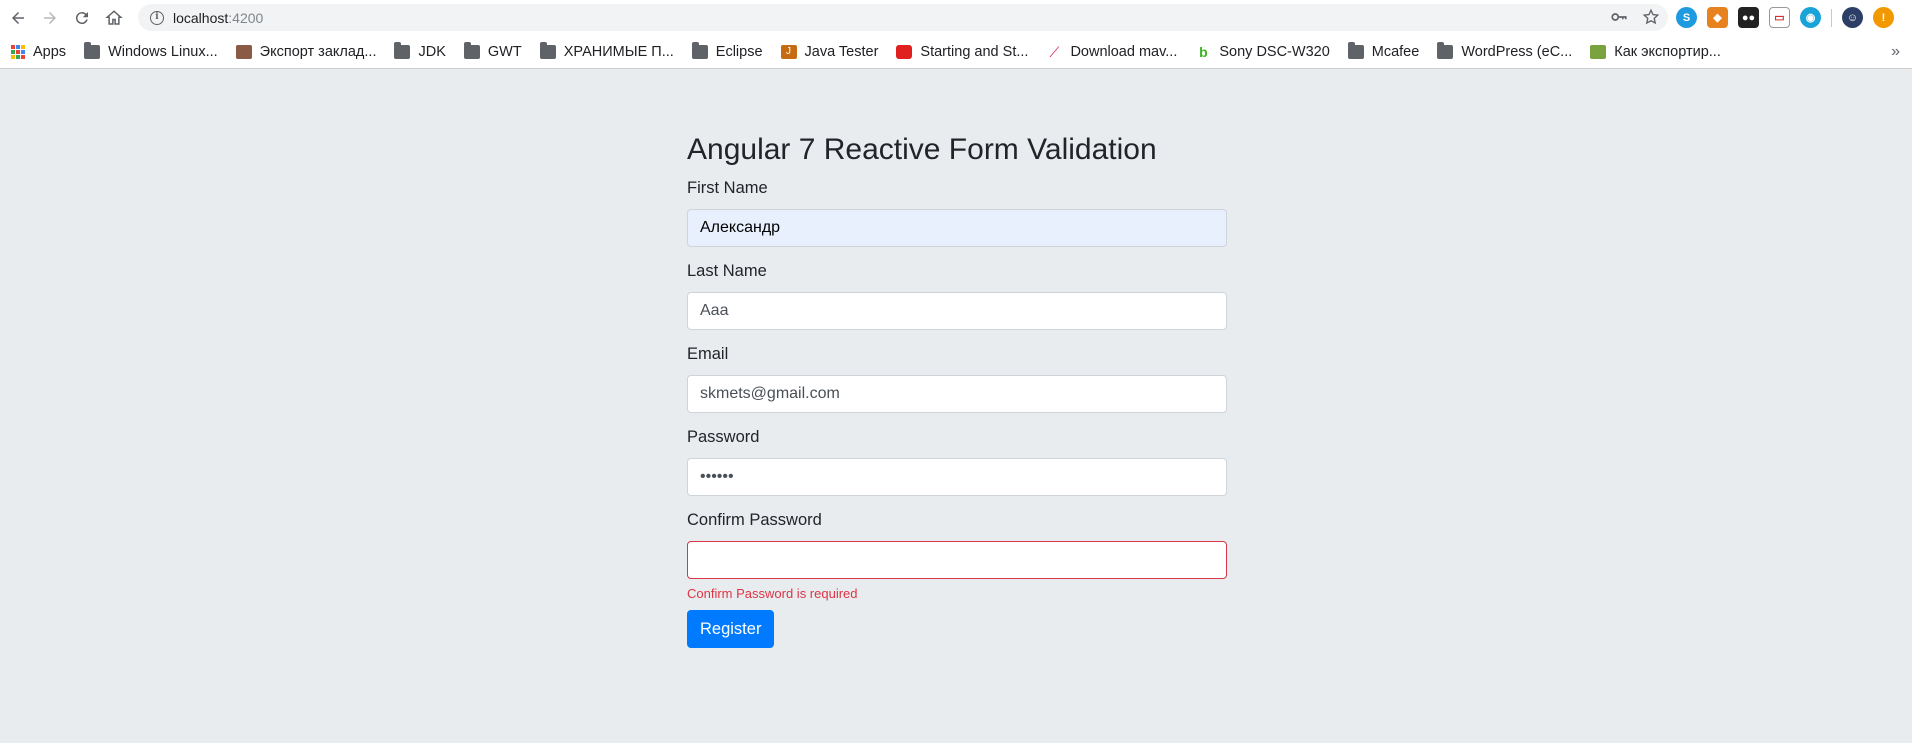  I want to click on email-group: Email, so click(957, 378).